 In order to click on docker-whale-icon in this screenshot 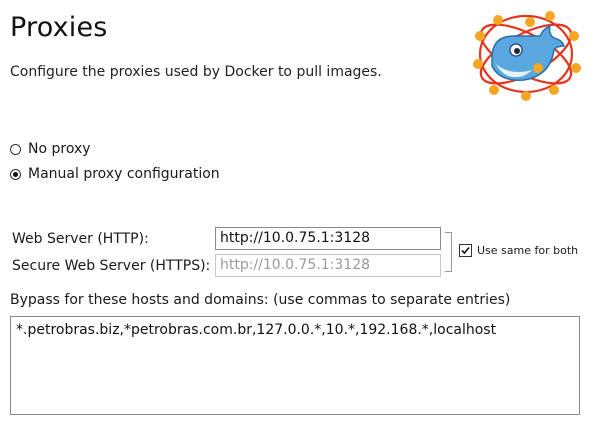, I will do `click(526, 54)`.